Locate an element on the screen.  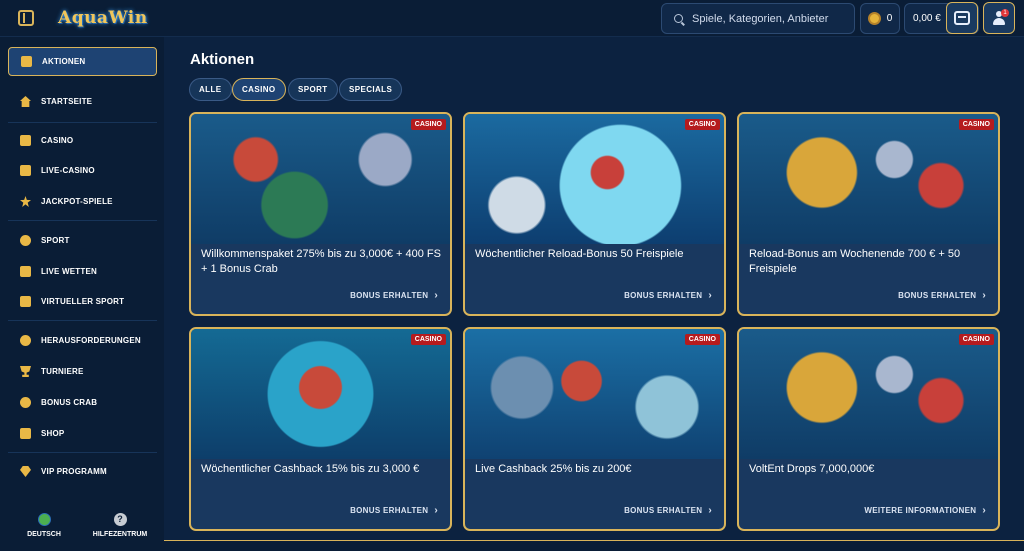
user-button is located at coordinates (999, 18).